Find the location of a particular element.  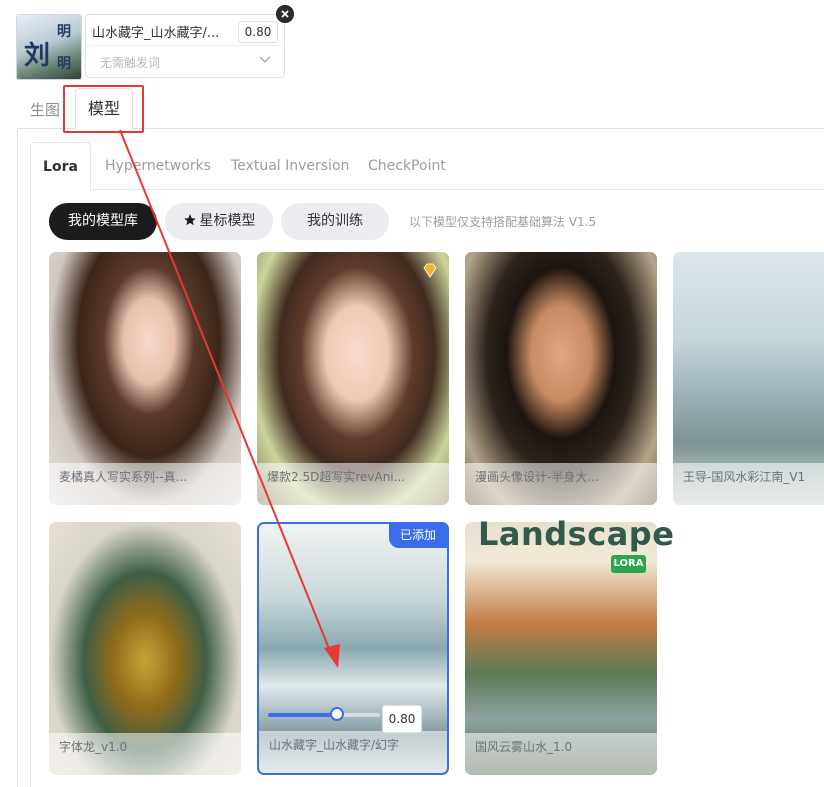

starred-models-button: 星标模型 is located at coordinates (219, 221).